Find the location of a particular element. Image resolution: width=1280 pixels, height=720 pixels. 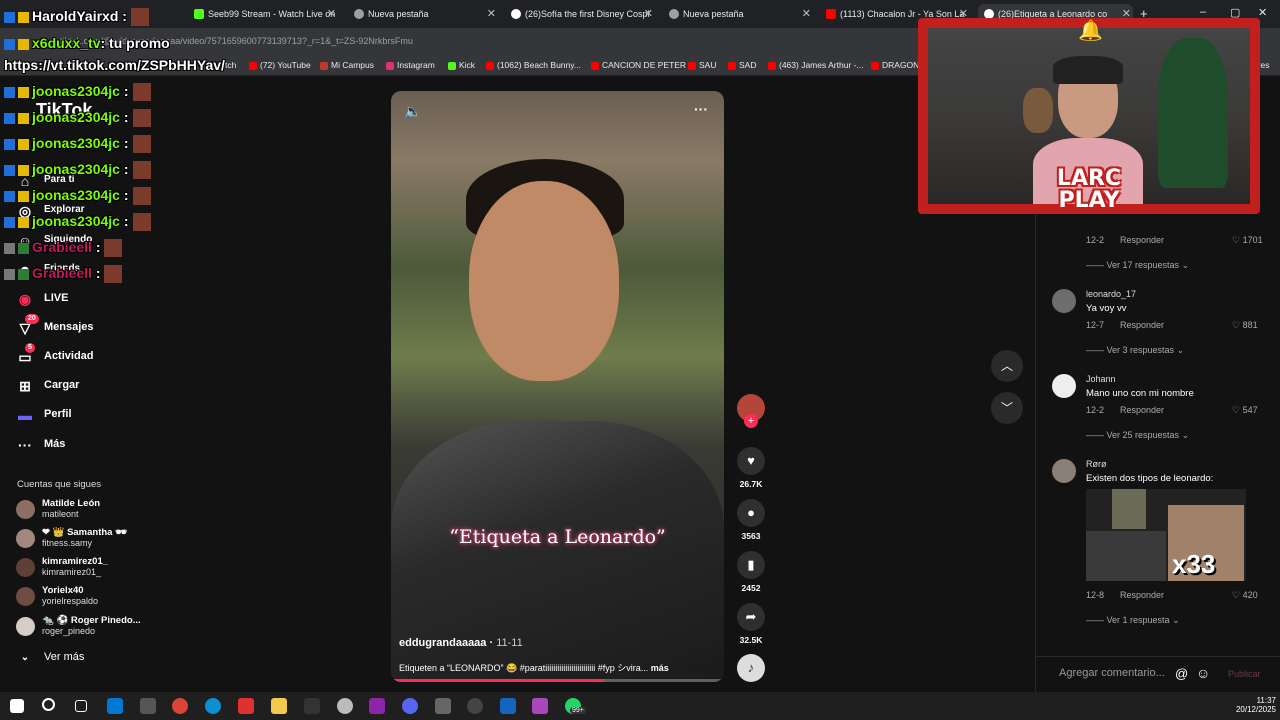

comment-like-button: ♡ 420 is located at coordinates (1245, 595).